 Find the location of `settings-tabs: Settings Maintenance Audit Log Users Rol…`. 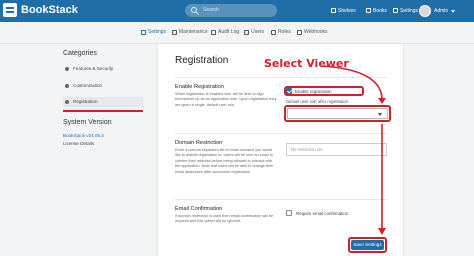

settings-tabs: Settings Maintenance Audit Log Users Rol… is located at coordinates (237, 33).